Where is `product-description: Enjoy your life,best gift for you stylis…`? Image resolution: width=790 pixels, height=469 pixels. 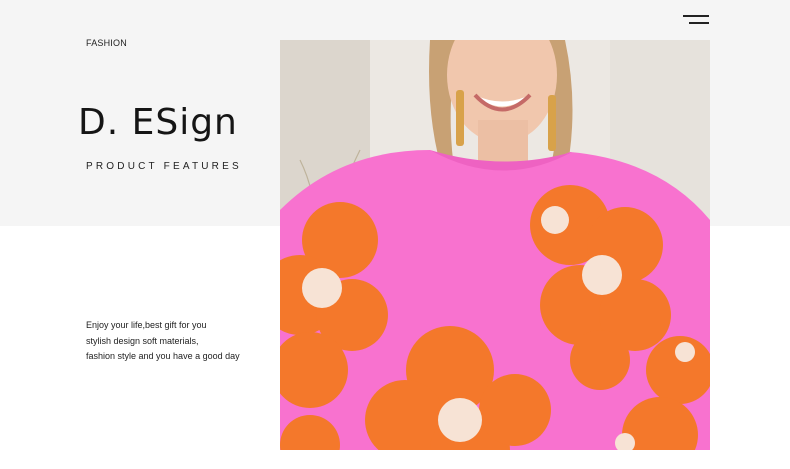 product-description: Enjoy your life,best gift for you stylis… is located at coordinates (181, 341).